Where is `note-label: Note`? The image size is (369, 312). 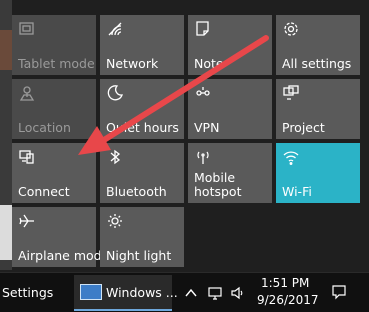
note-label: Note is located at coordinates (209, 63).